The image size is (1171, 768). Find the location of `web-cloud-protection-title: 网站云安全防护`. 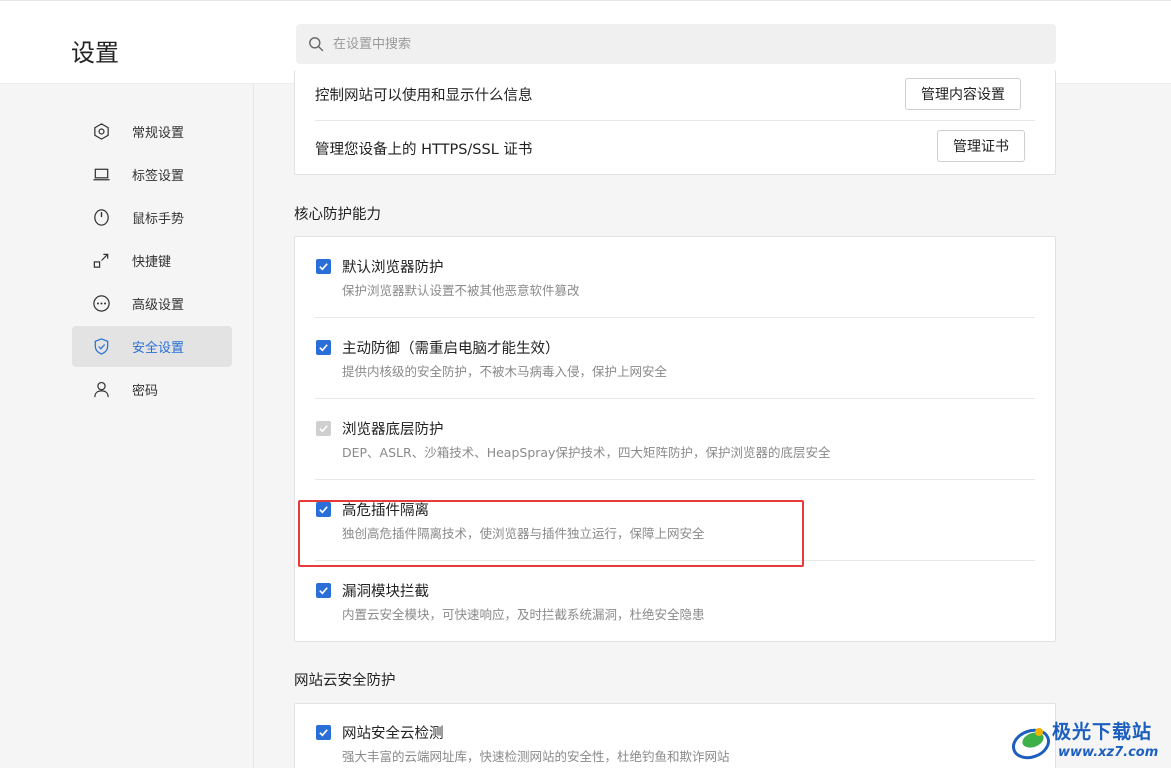

web-cloud-protection-title: 网站云安全防护 is located at coordinates (345, 681).